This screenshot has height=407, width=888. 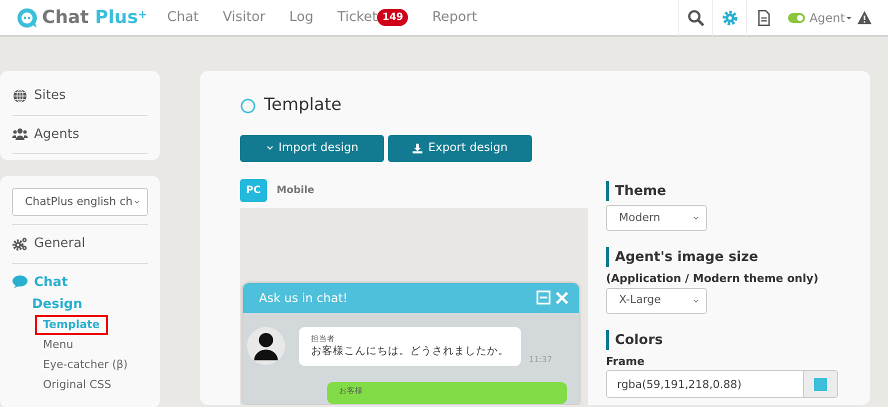 What do you see at coordinates (695, 17) in the screenshot?
I see `search-icon` at bounding box center [695, 17].